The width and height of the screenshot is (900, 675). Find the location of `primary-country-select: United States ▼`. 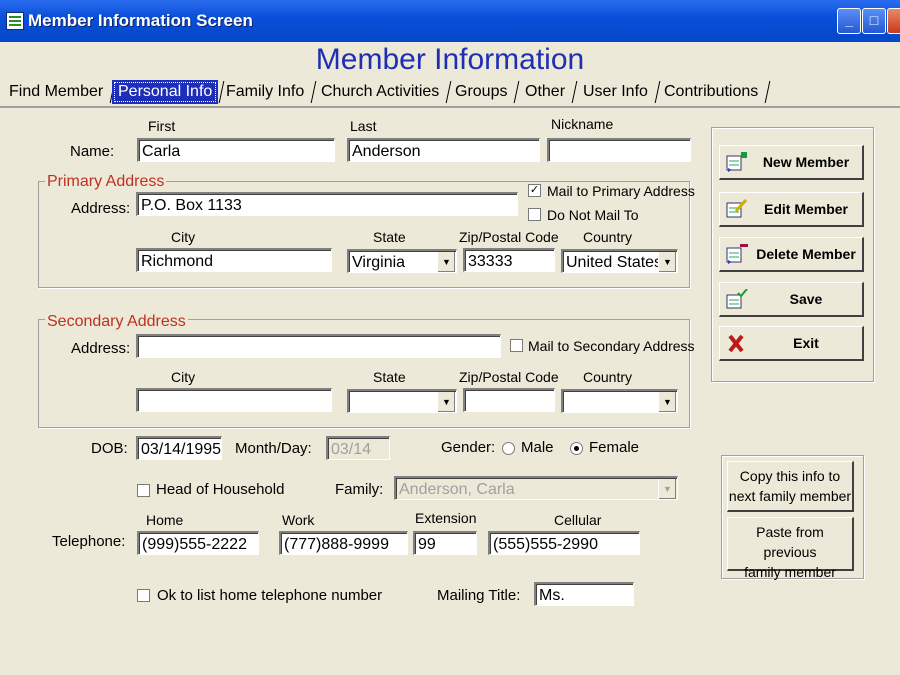

primary-country-select: United States ▼ is located at coordinates (619, 261).